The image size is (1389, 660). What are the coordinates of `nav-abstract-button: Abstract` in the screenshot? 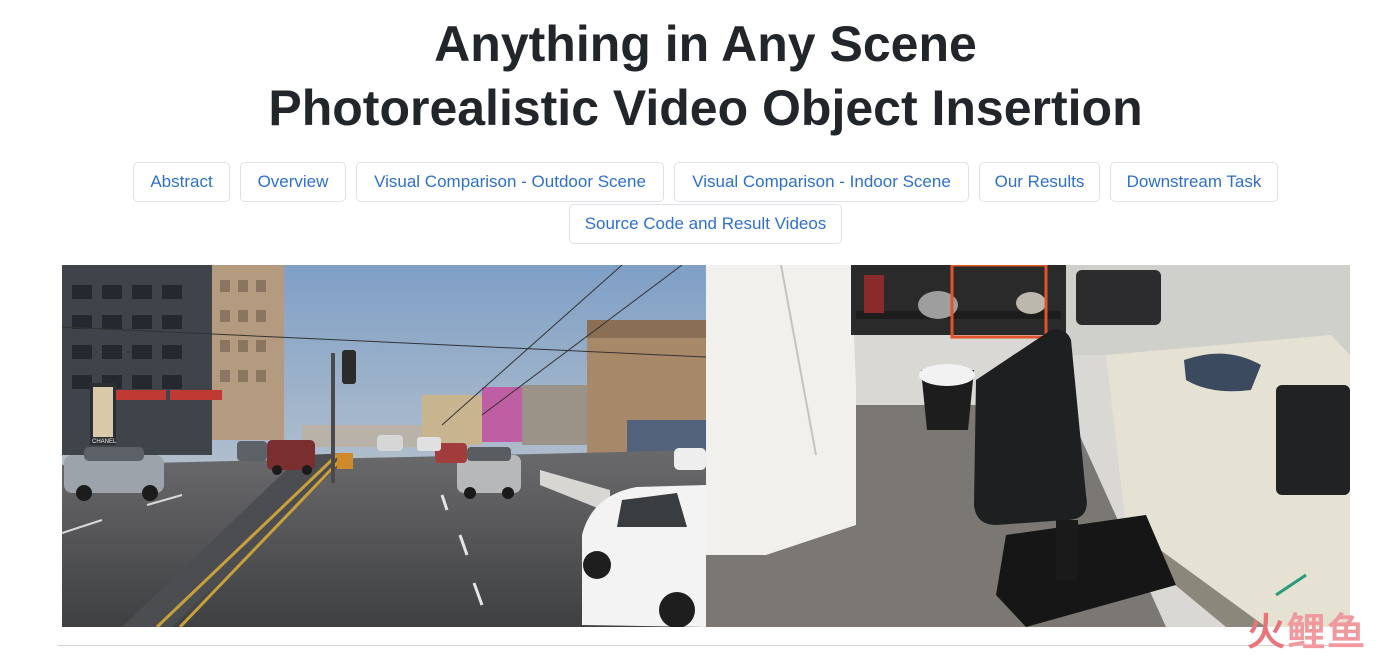 It's located at (181, 182).